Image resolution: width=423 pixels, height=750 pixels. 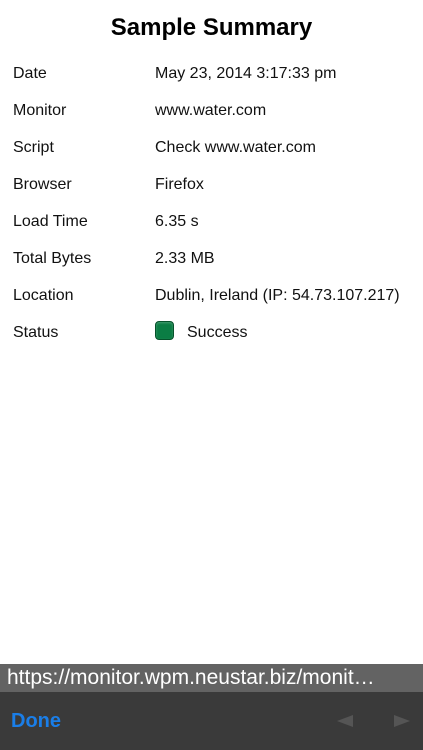 What do you see at coordinates (211, 221) in the screenshot?
I see `detail-row-load-time: Load Time 6.35 s` at bounding box center [211, 221].